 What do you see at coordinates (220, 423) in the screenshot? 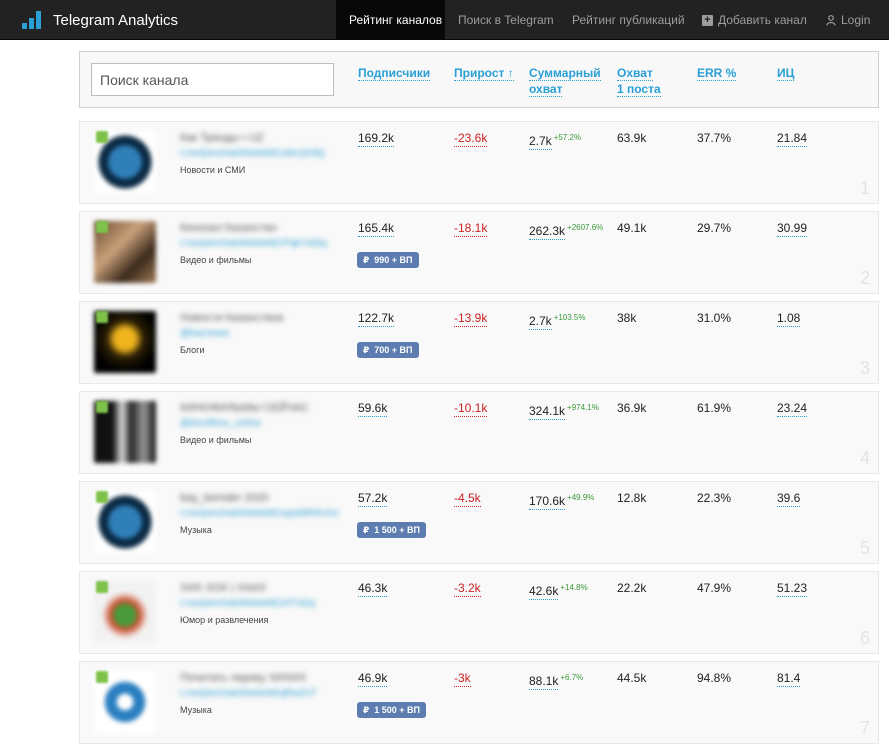
I see `channel-link: @kinofilms_online` at bounding box center [220, 423].